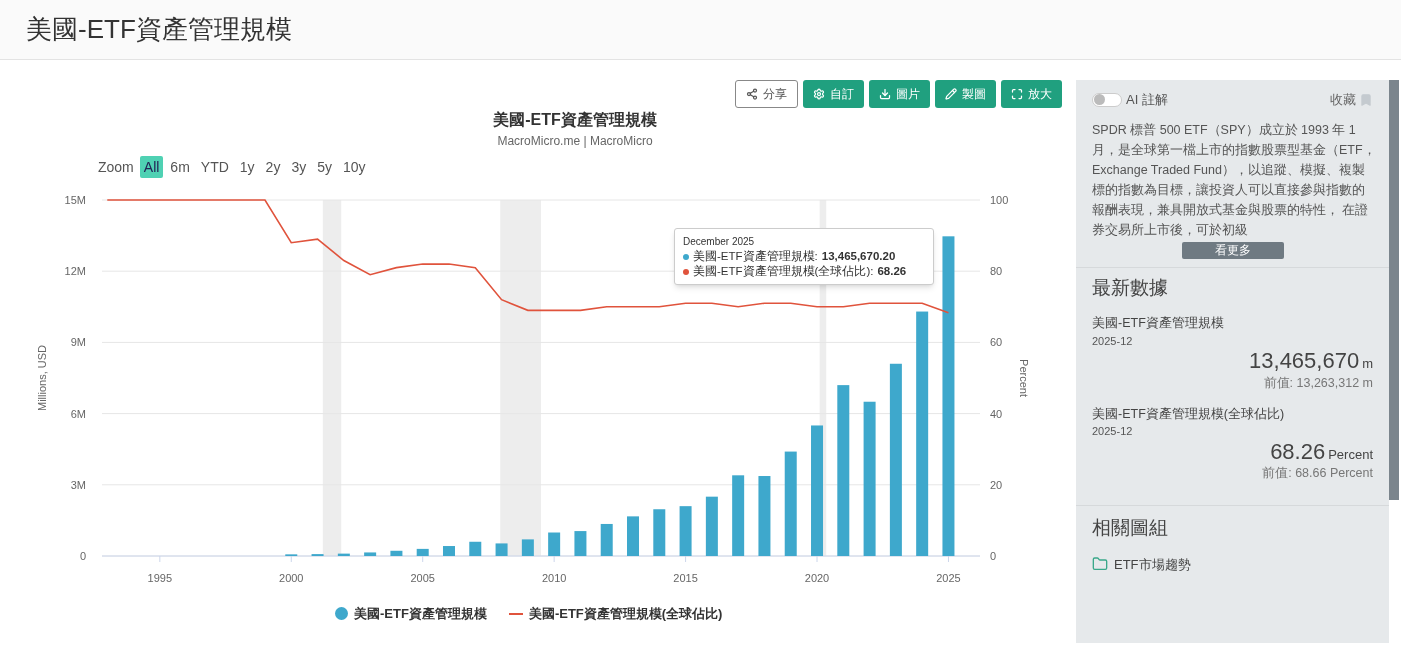 This screenshot has height=654, width=1401. I want to click on axis-label: 15M, so click(75, 200).